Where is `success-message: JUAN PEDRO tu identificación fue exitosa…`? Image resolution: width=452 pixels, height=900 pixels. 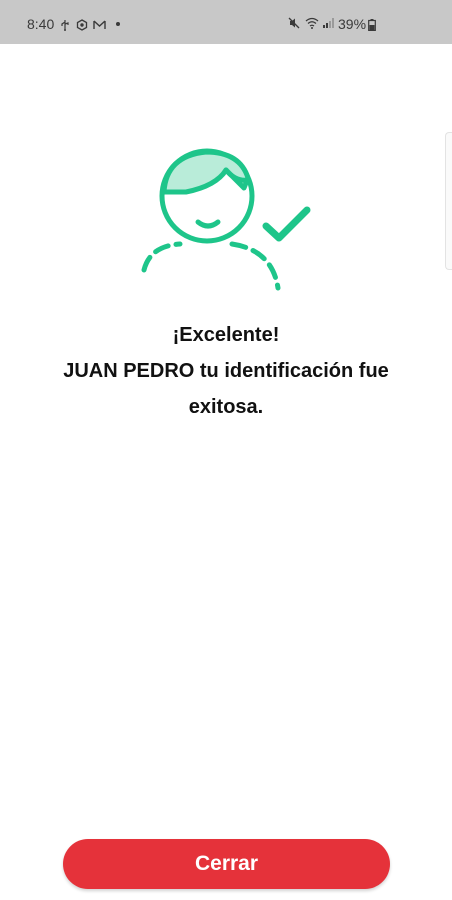 success-message: JUAN PEDRO tu identificación fue exitosa… is located at coordinates (226, 389).